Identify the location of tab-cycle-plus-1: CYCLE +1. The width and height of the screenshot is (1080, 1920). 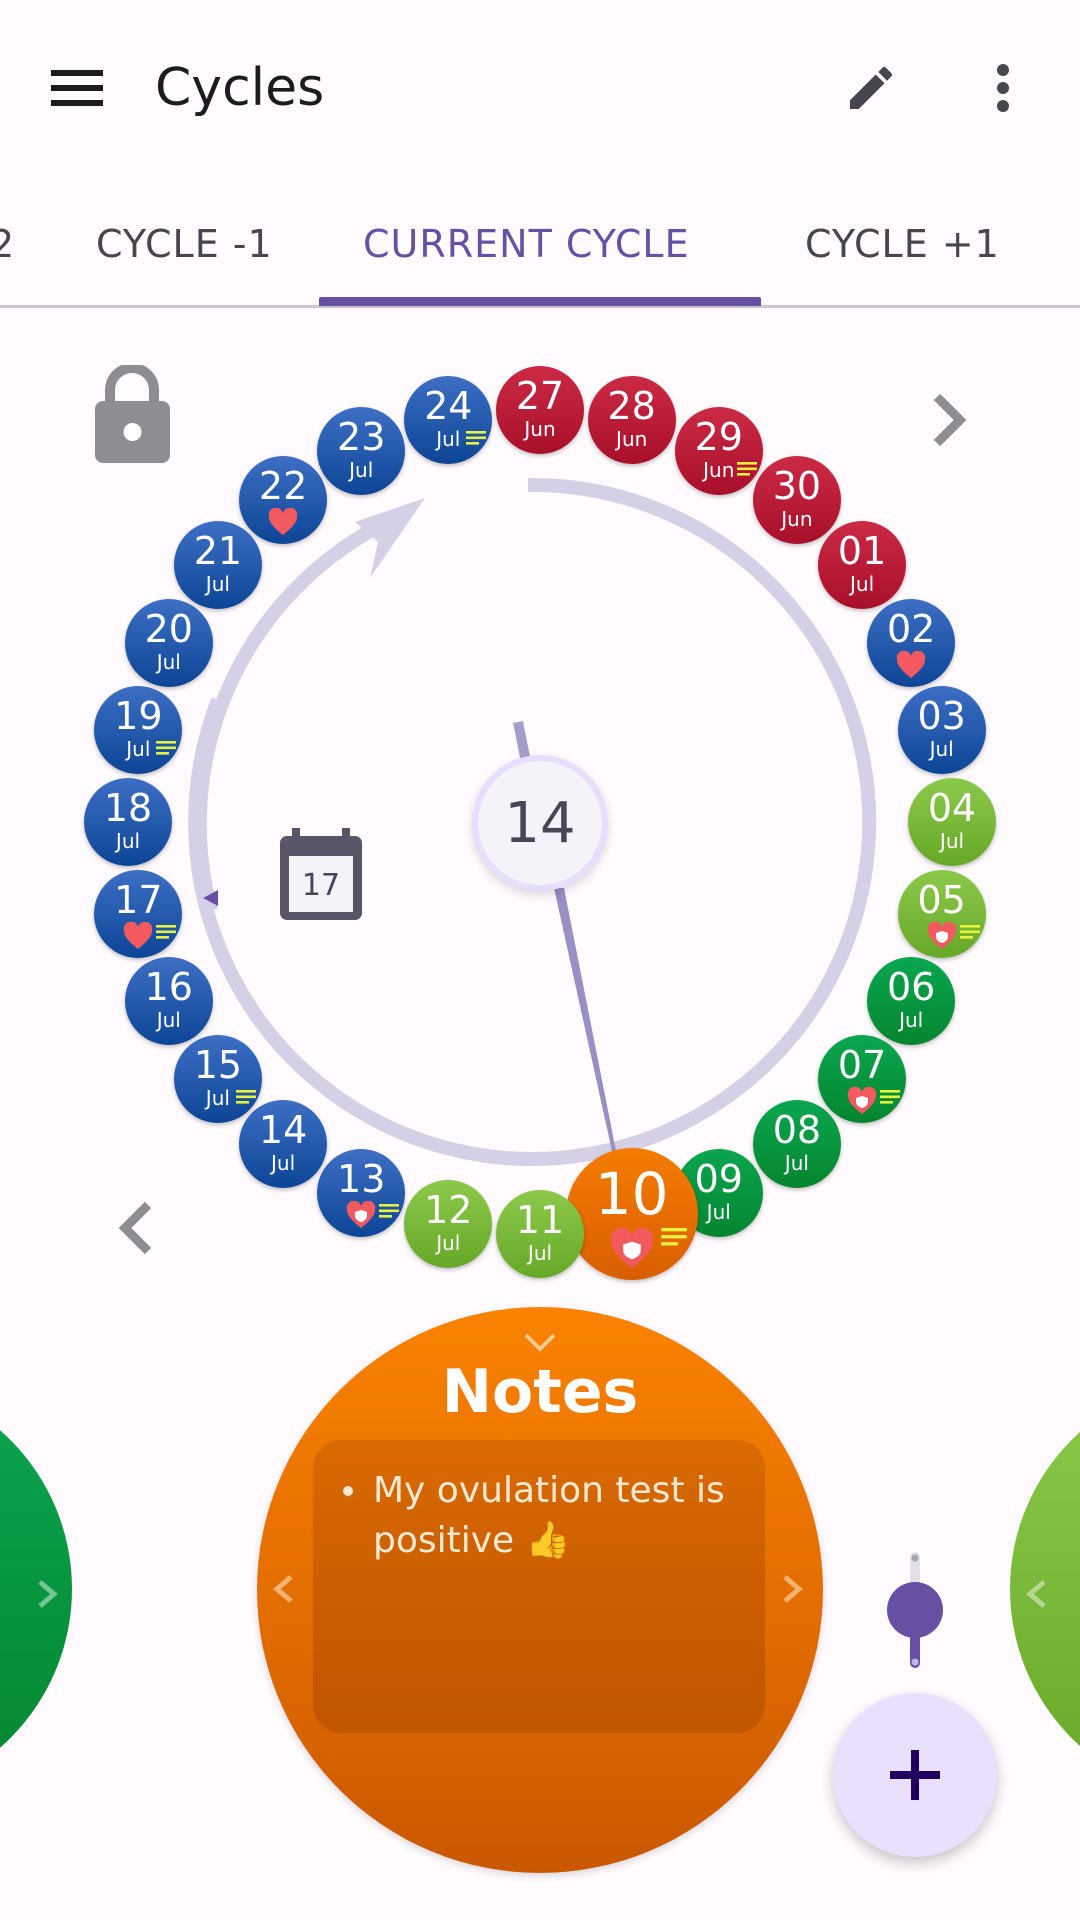
(902, 244).